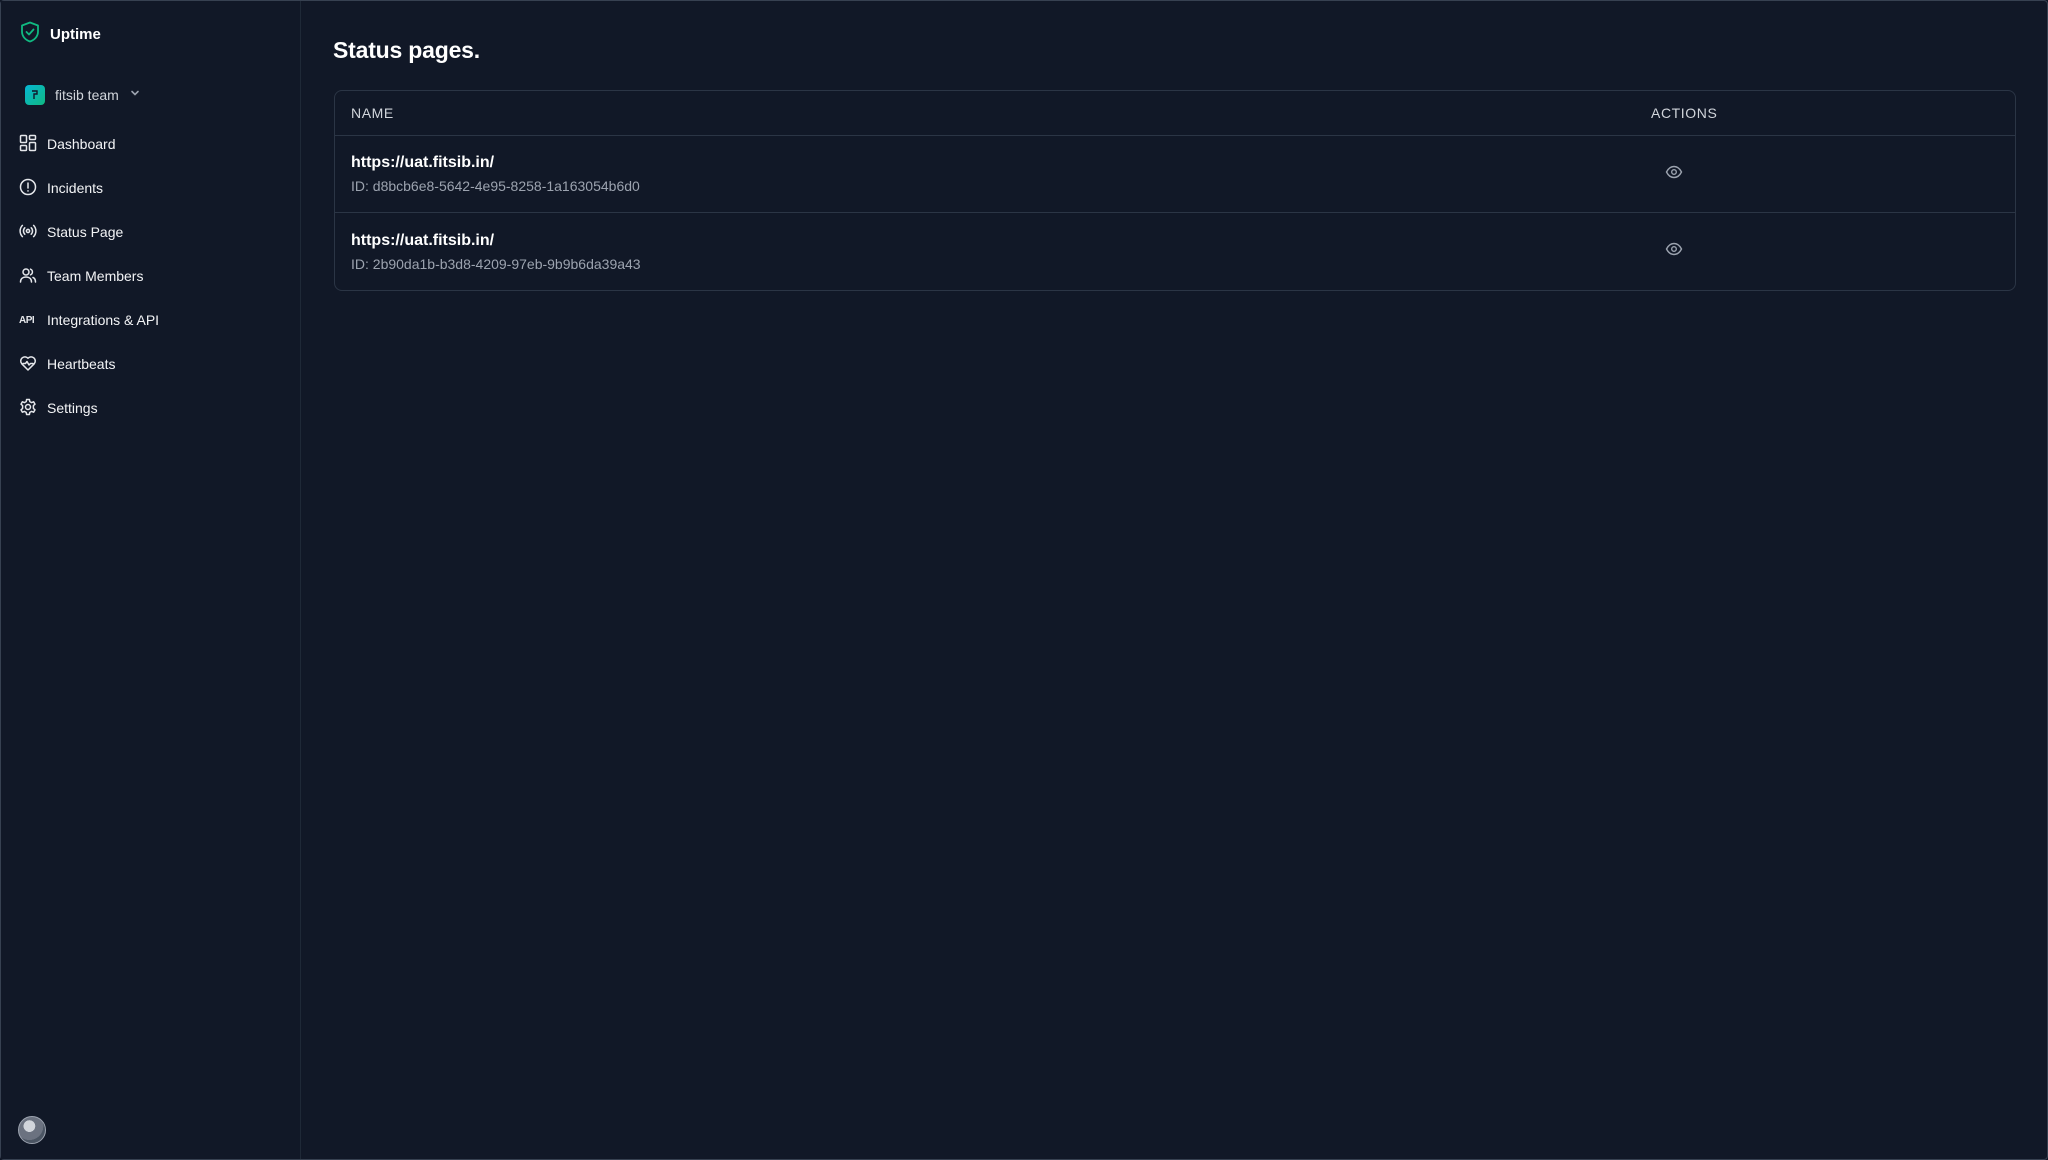  I want to click on sidebar-item-label: Incidents, so click(75, 188).